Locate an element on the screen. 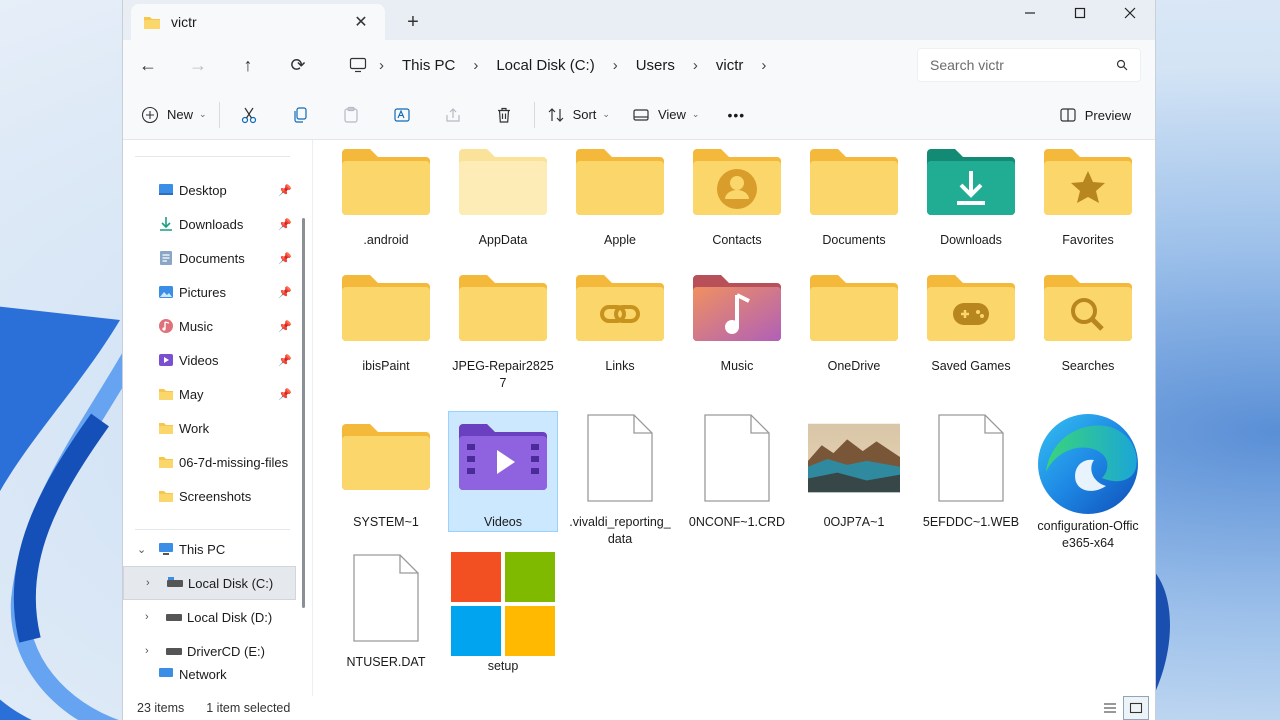  sidebar-item-music: Music 📌 is located at coordinates (217, 326).